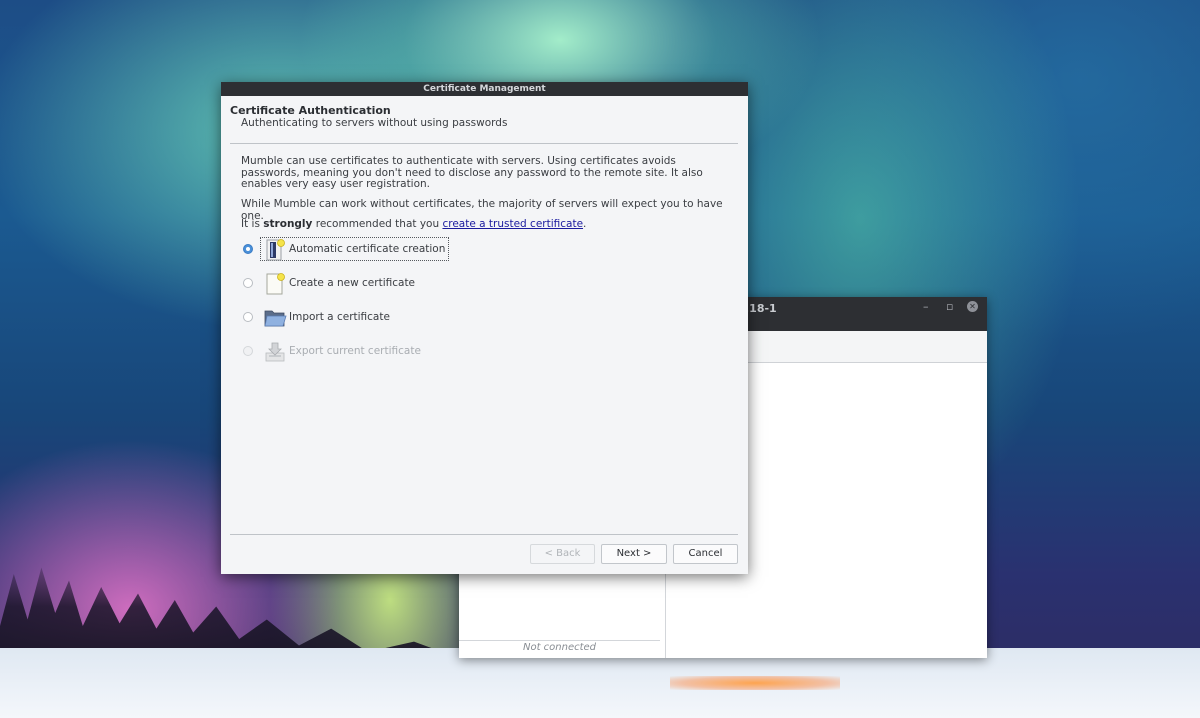  Describe the element at coordinates (755, 683) in the screenshot. I see `wallpaper-lights` at that location.